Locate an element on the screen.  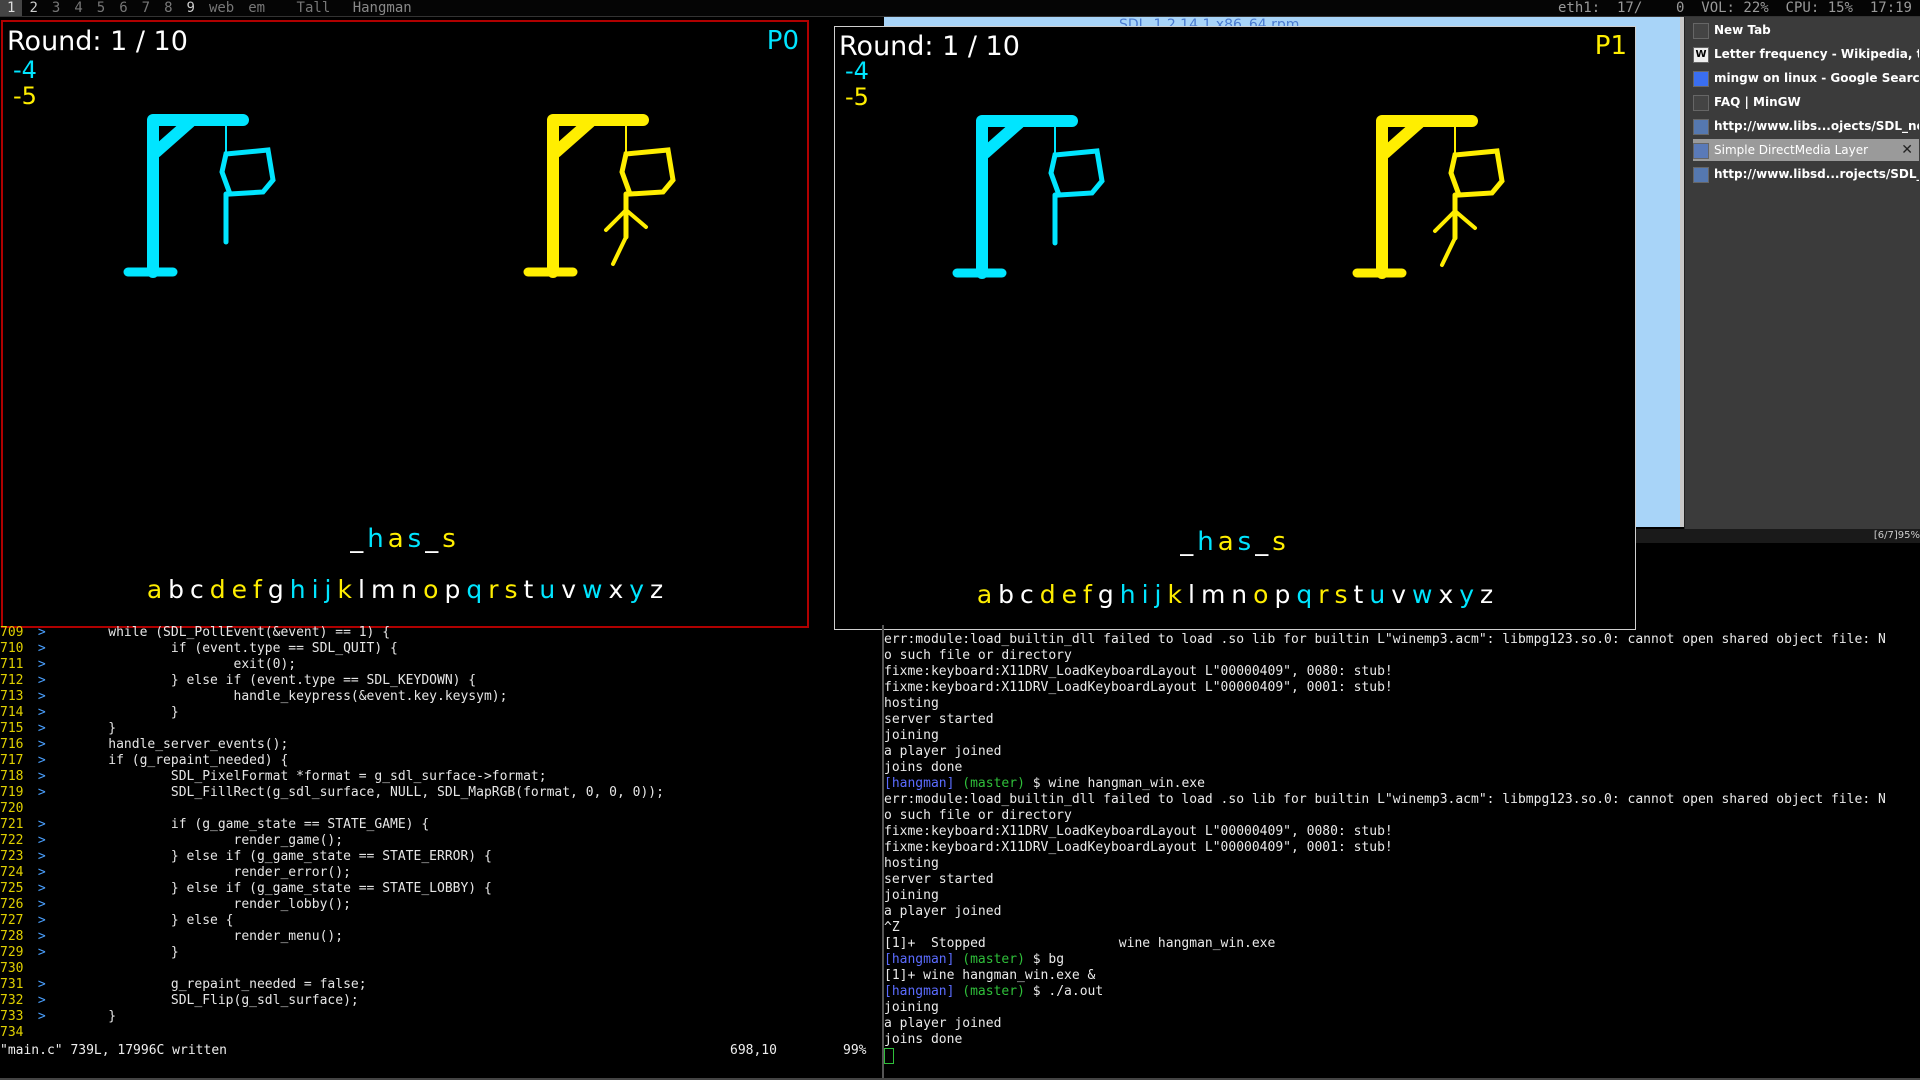
terminal-cursor-line is located at coordinates (1402, 1056).